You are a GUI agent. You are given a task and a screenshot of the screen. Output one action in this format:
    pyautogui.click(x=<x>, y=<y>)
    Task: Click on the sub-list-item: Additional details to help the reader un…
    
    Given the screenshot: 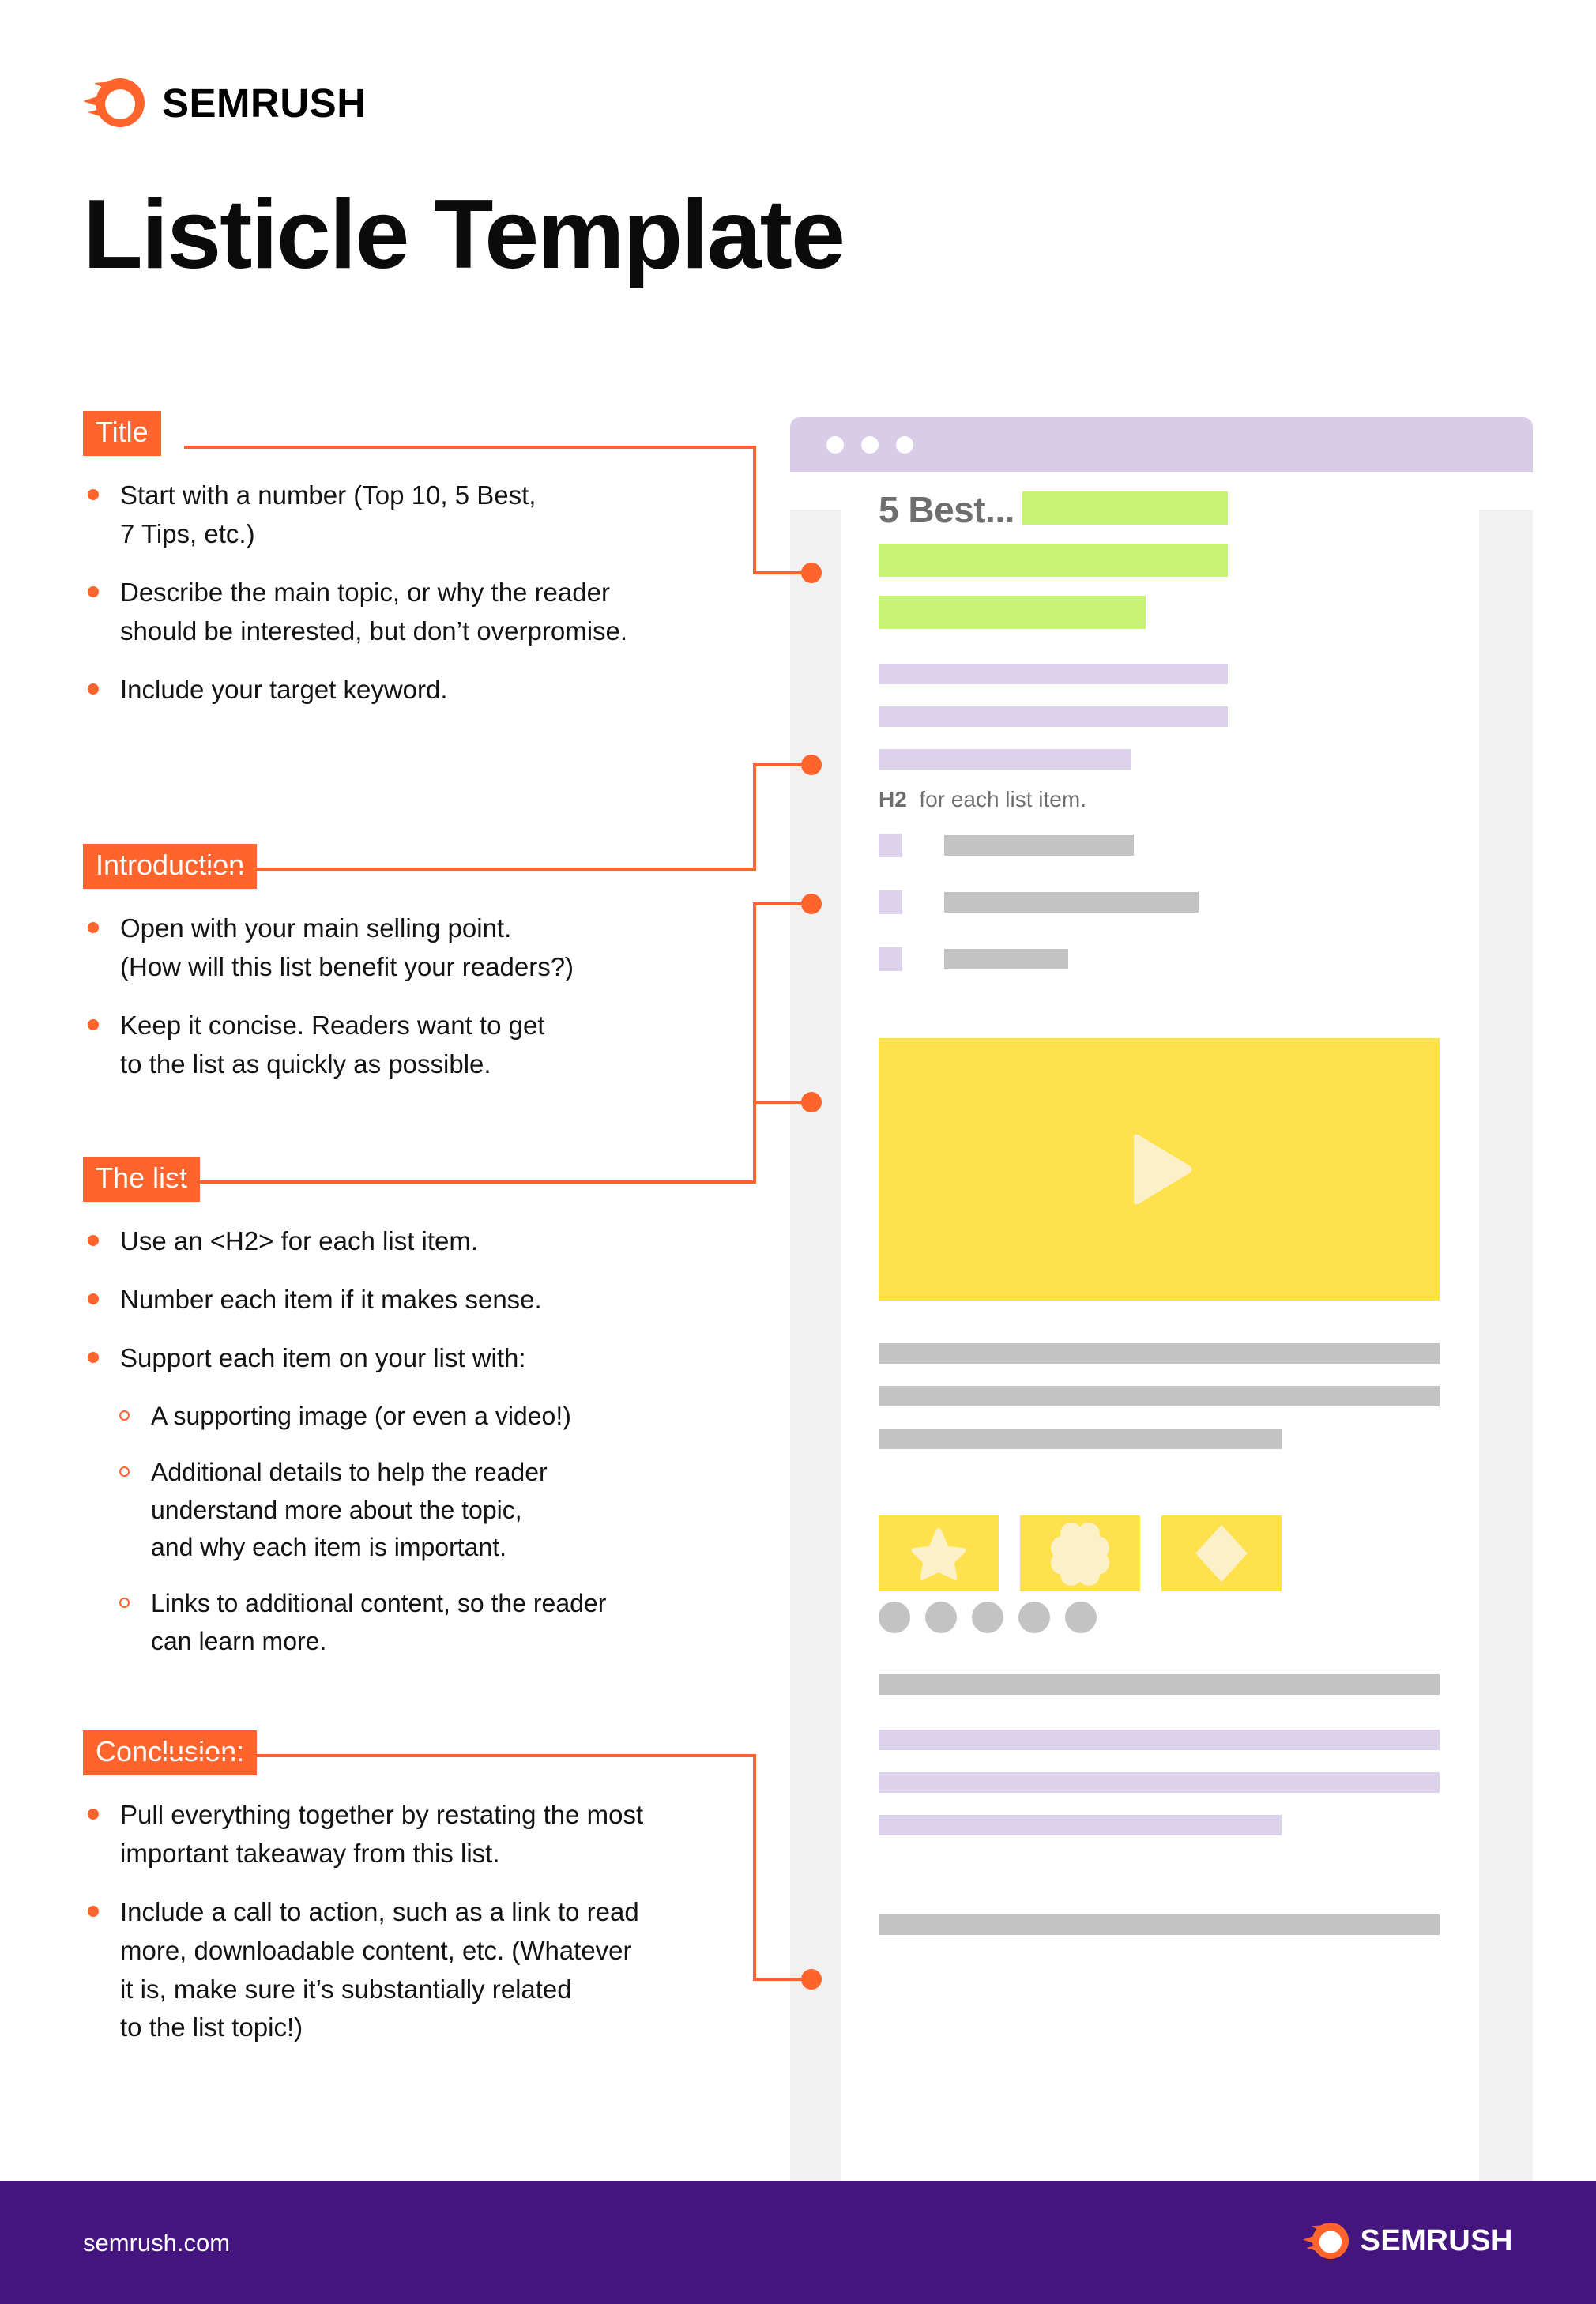 What is the action you would take?
    pyautogui.click(x=361, y=1510)
    